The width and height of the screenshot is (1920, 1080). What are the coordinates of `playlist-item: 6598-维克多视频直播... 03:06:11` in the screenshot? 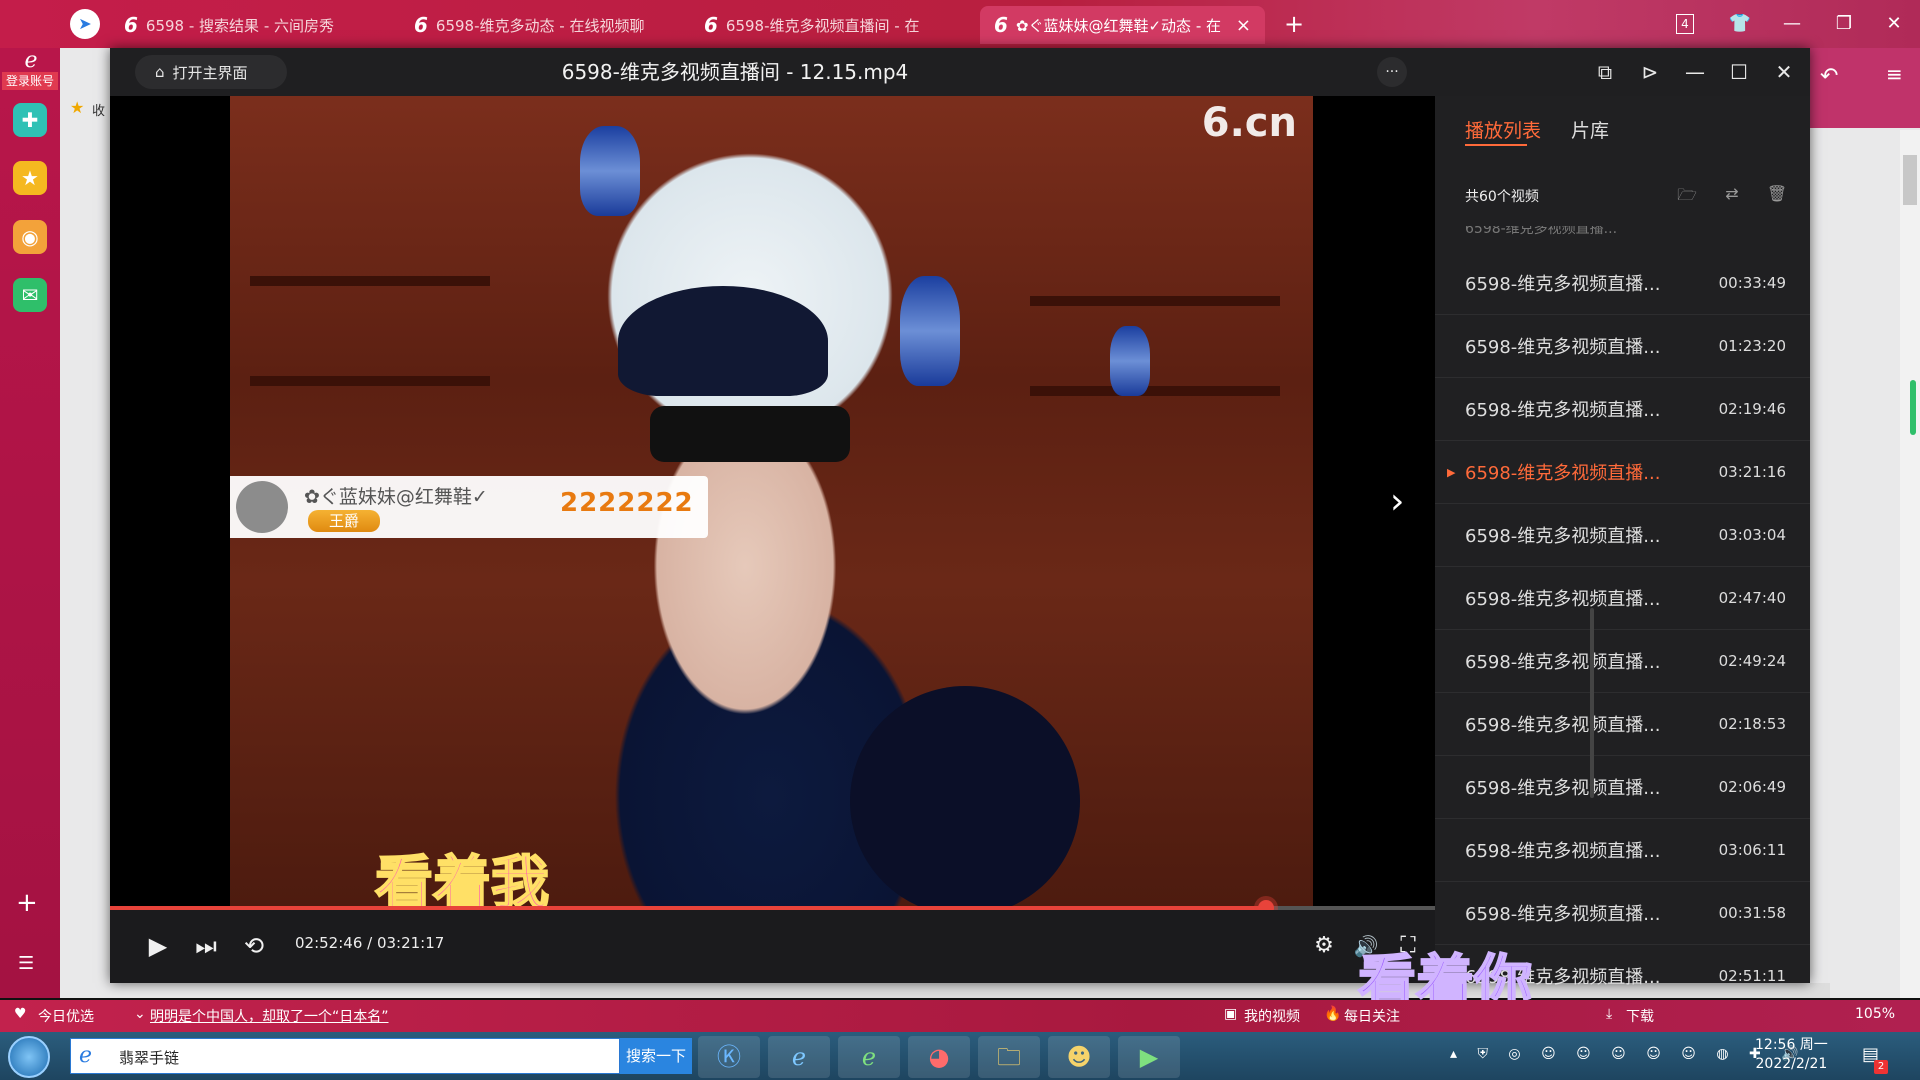 It's located at (1622, 850).